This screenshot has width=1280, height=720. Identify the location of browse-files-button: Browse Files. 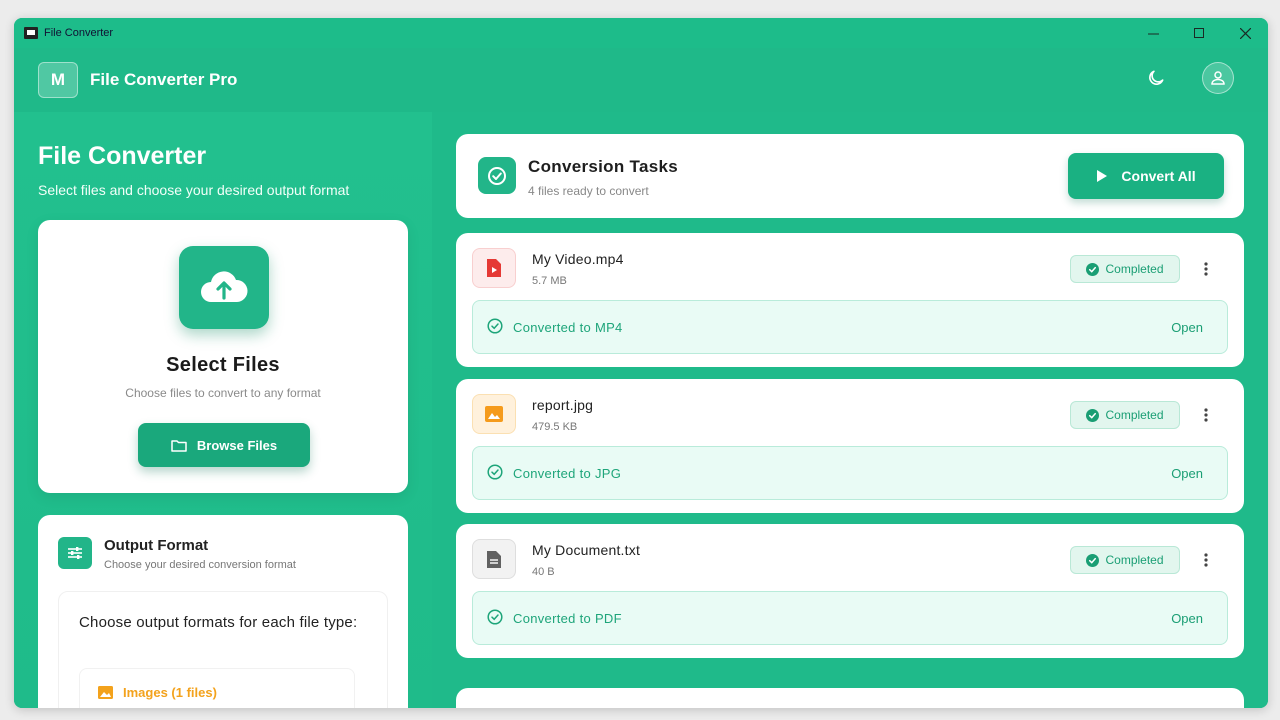
(224, 445).